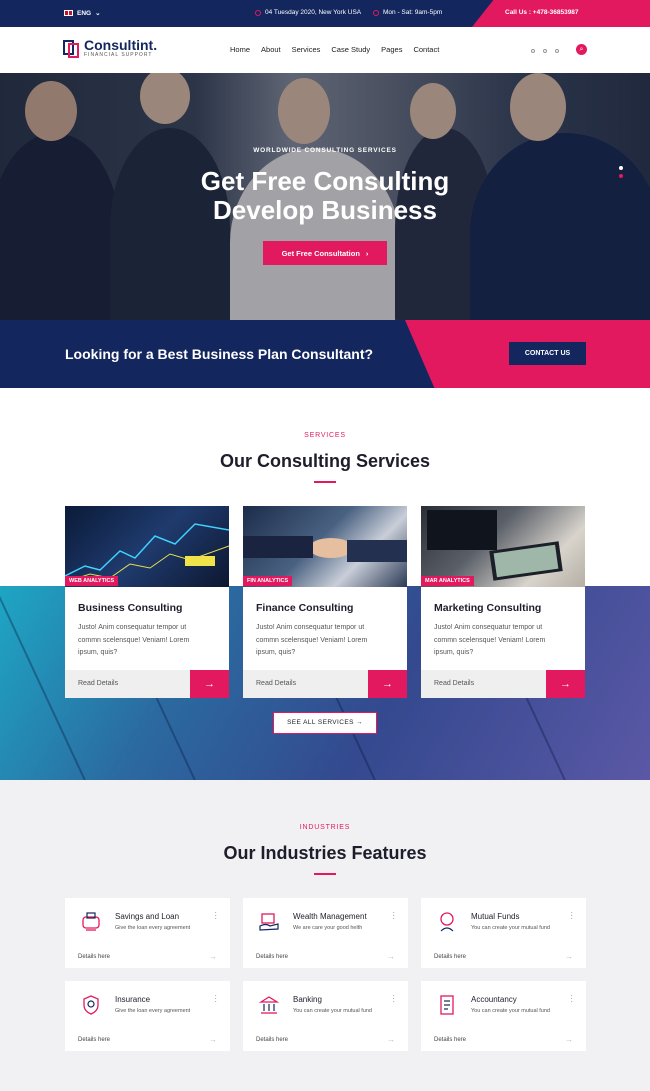 The height and width of the screenshot is (1091, 650). What do you see at coordinates (545, 51) in the screenshot?
I see `menu-dots-icon` at bounding box center [545, 51].